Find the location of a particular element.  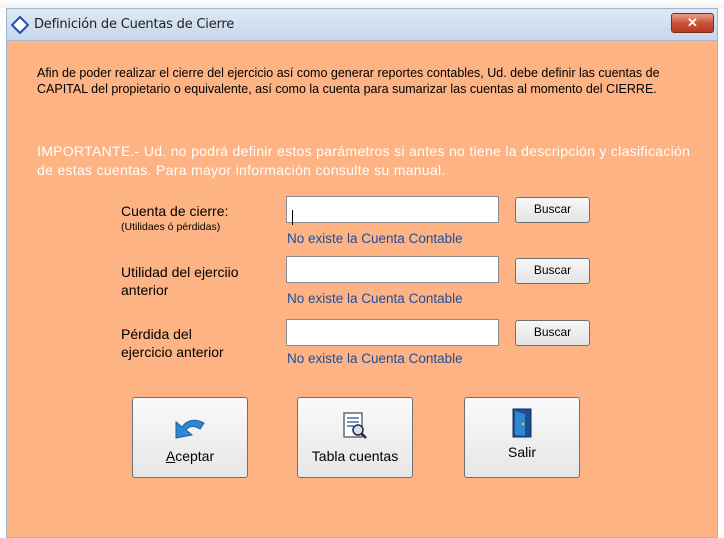

prior-profit-search-label: Buscar is located at coordinates (552, 270).